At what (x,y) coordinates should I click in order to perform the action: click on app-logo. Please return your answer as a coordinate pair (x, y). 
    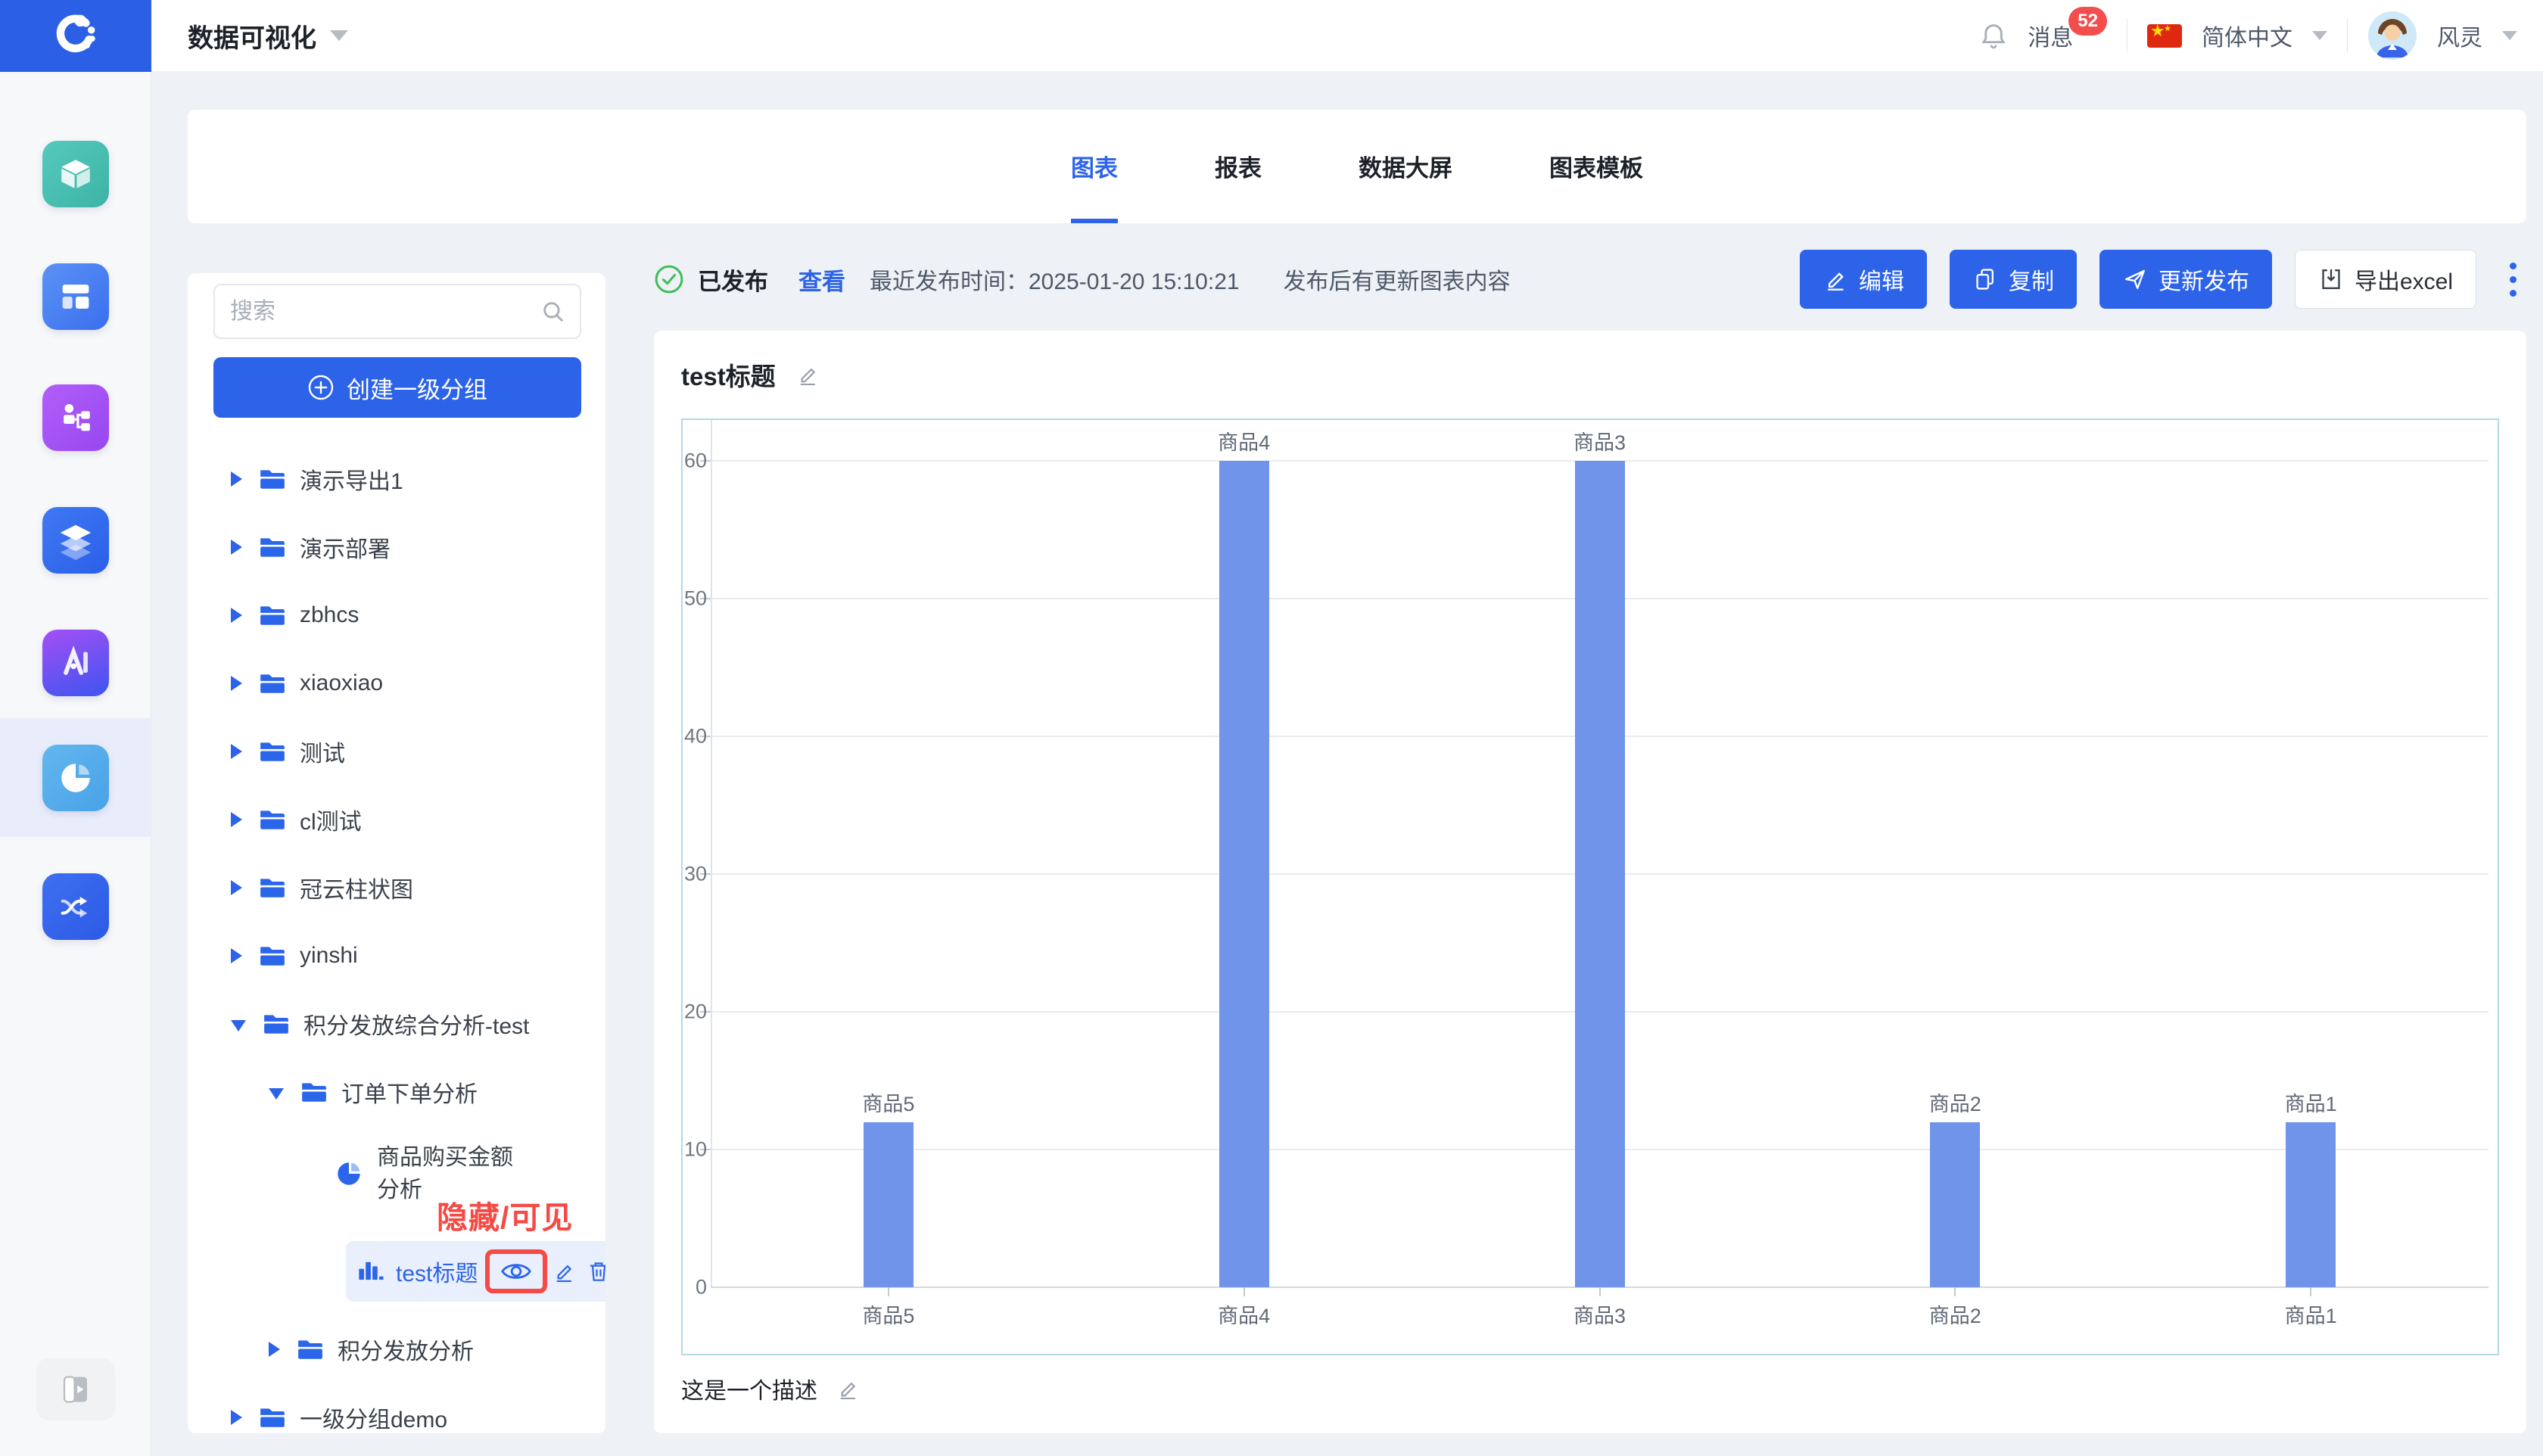
    Looking at the image, I should click on (75, 36).